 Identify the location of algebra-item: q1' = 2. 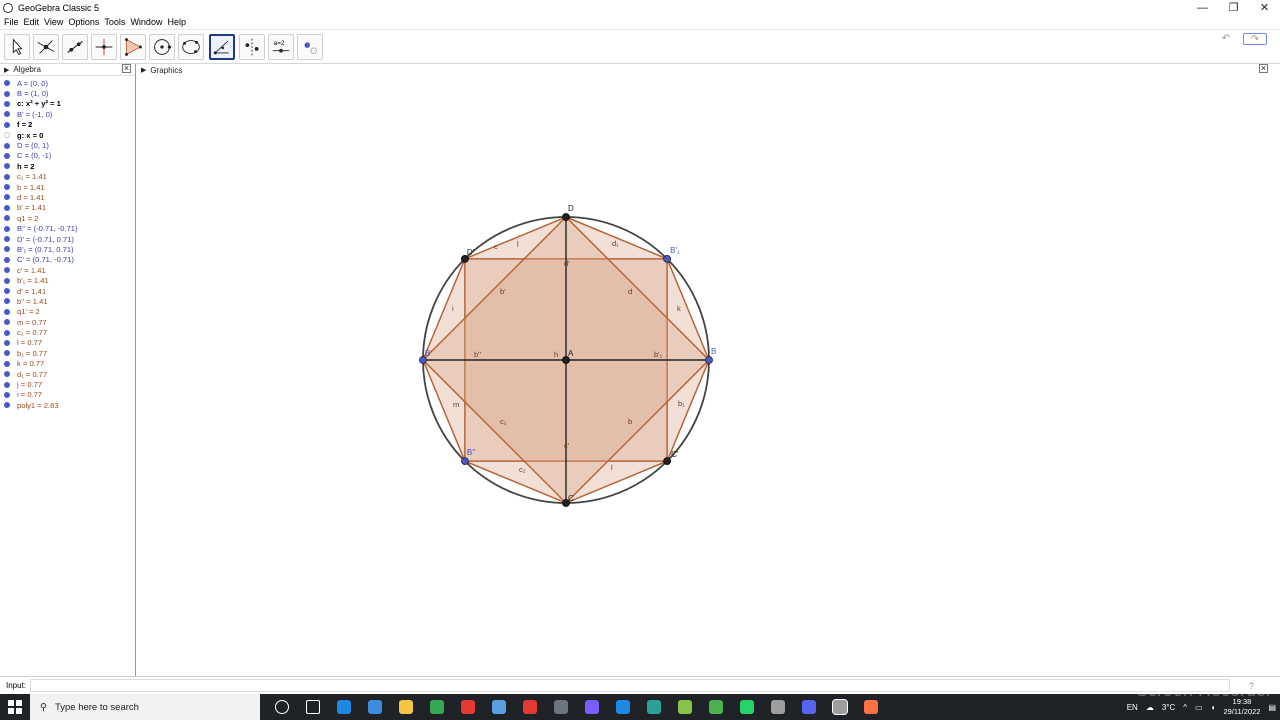
(67, 312).